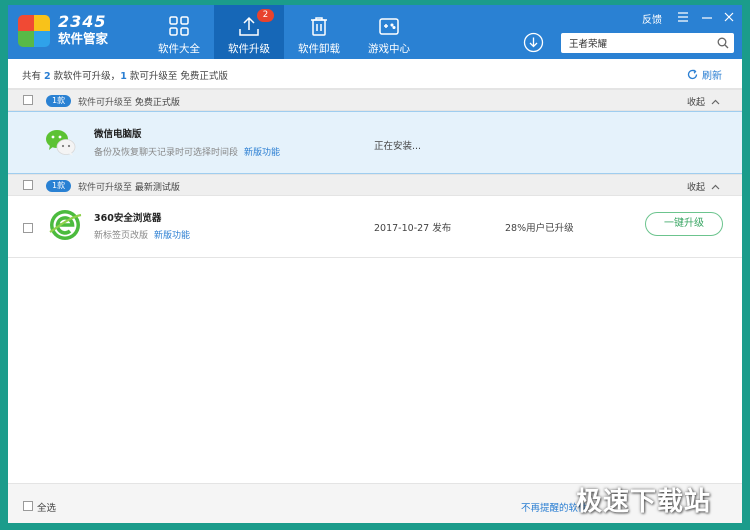 This screenshot has width=750, height=530. Describe the element at coordinates (319, 49) in the screenshot. I see `tab-label: 软件卸载` at that location.